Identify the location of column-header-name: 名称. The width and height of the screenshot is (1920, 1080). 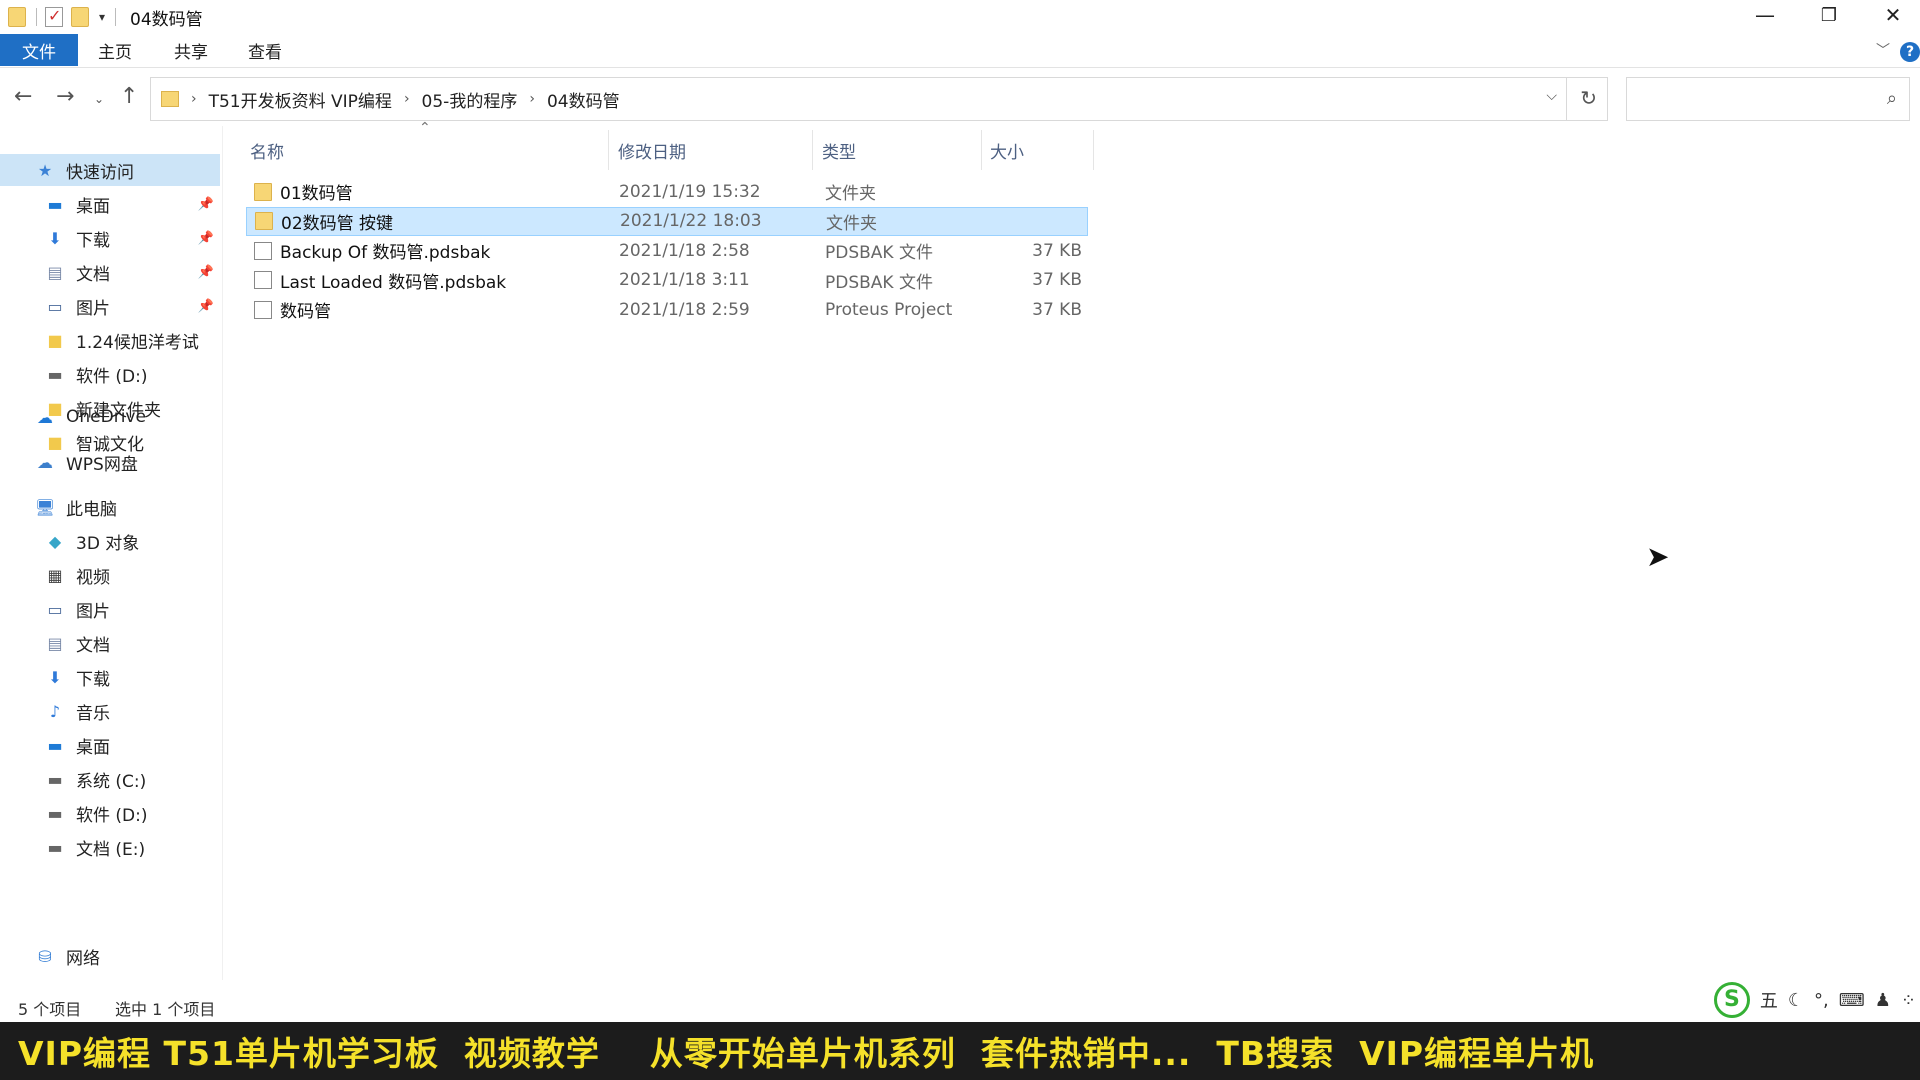
(267, 150).